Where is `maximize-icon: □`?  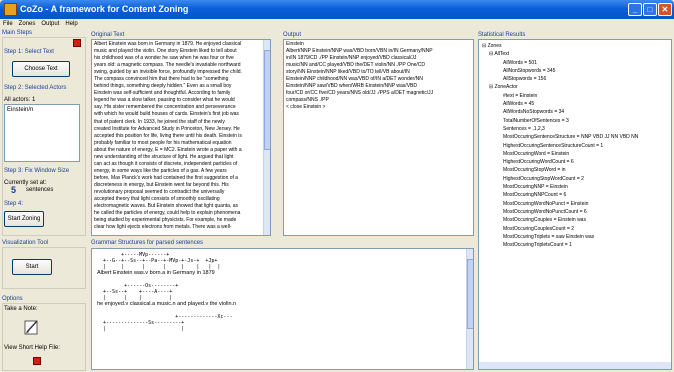
maximize-icon: □ is located at coordinates (650, 9).